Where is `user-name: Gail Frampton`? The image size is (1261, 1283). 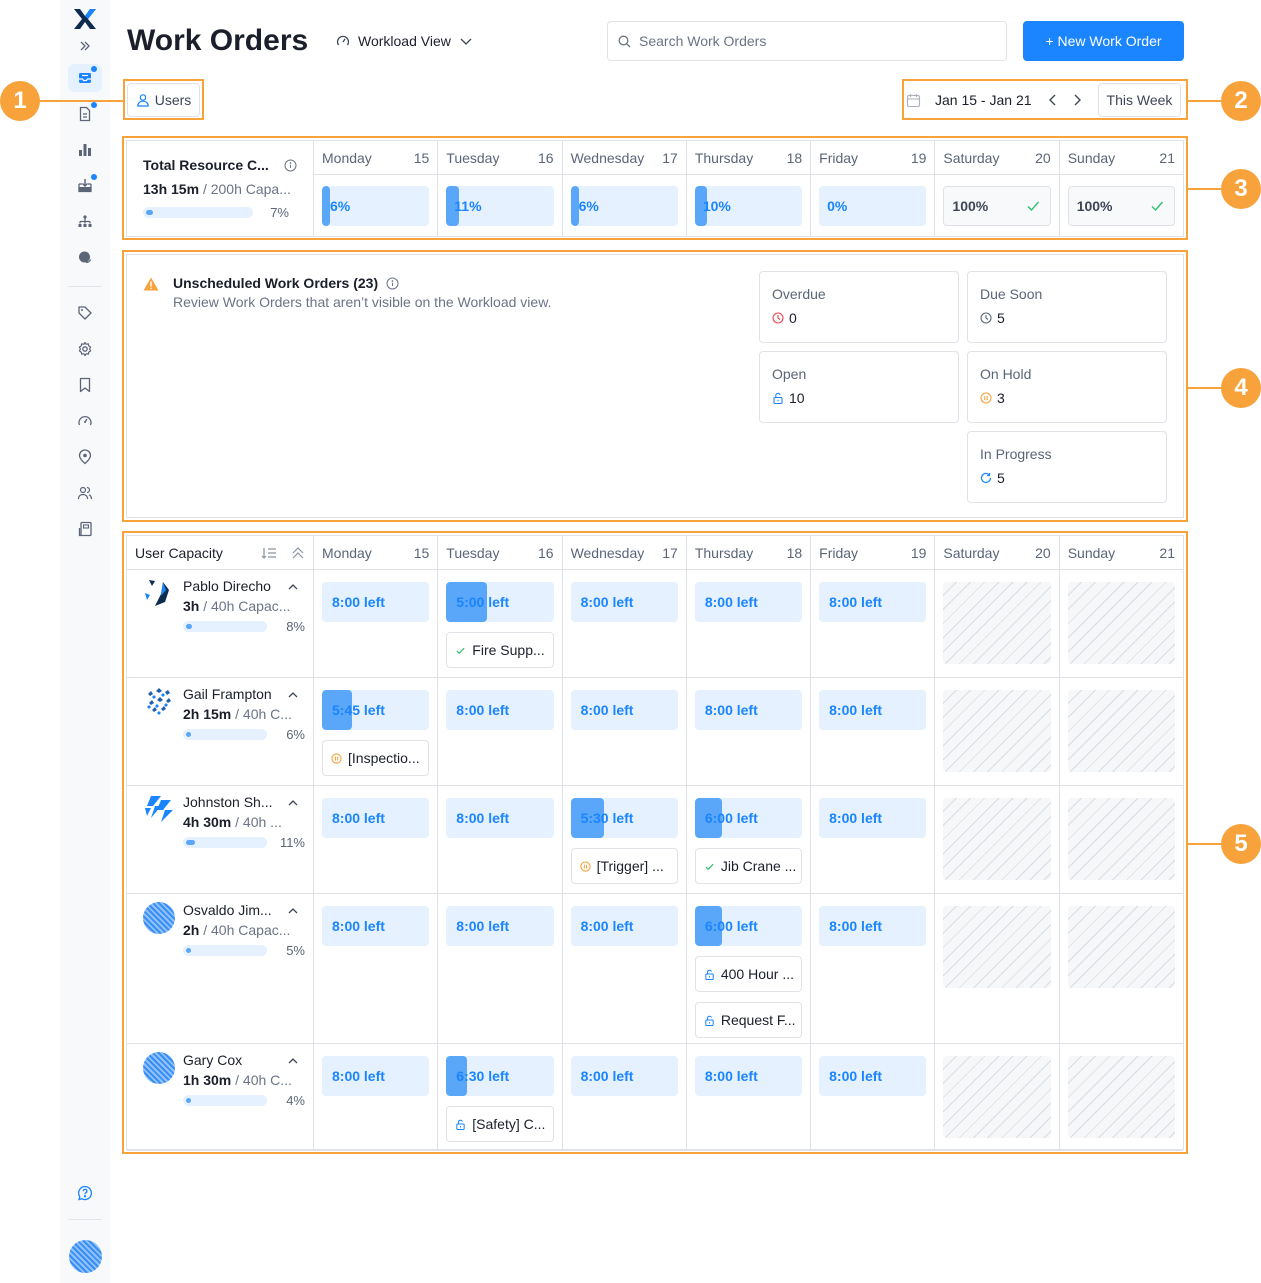 user-name: Gail Frampton is located at coordinates (227, 694).